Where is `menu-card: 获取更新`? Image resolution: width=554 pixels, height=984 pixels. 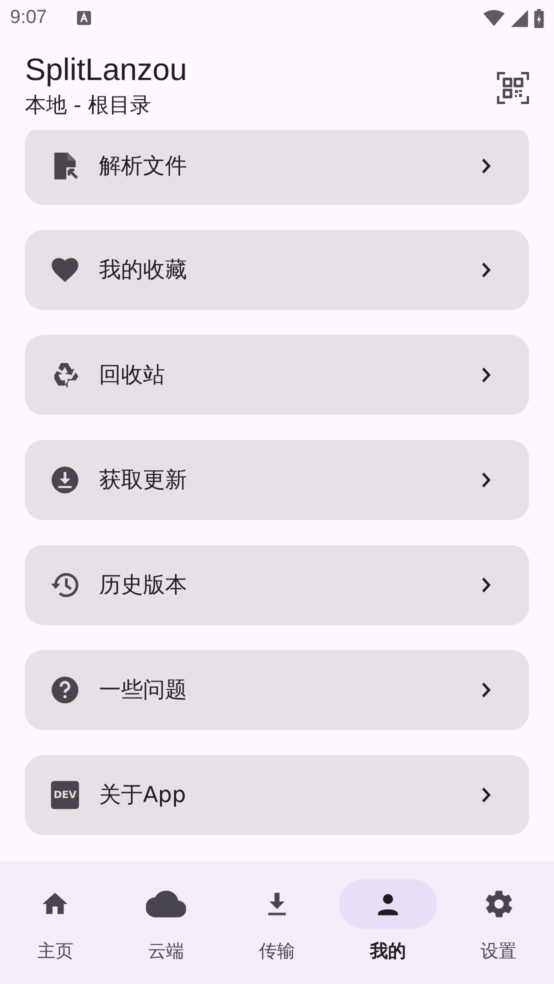 menu-card: 获取更新 is located at coordinates (277, 480).